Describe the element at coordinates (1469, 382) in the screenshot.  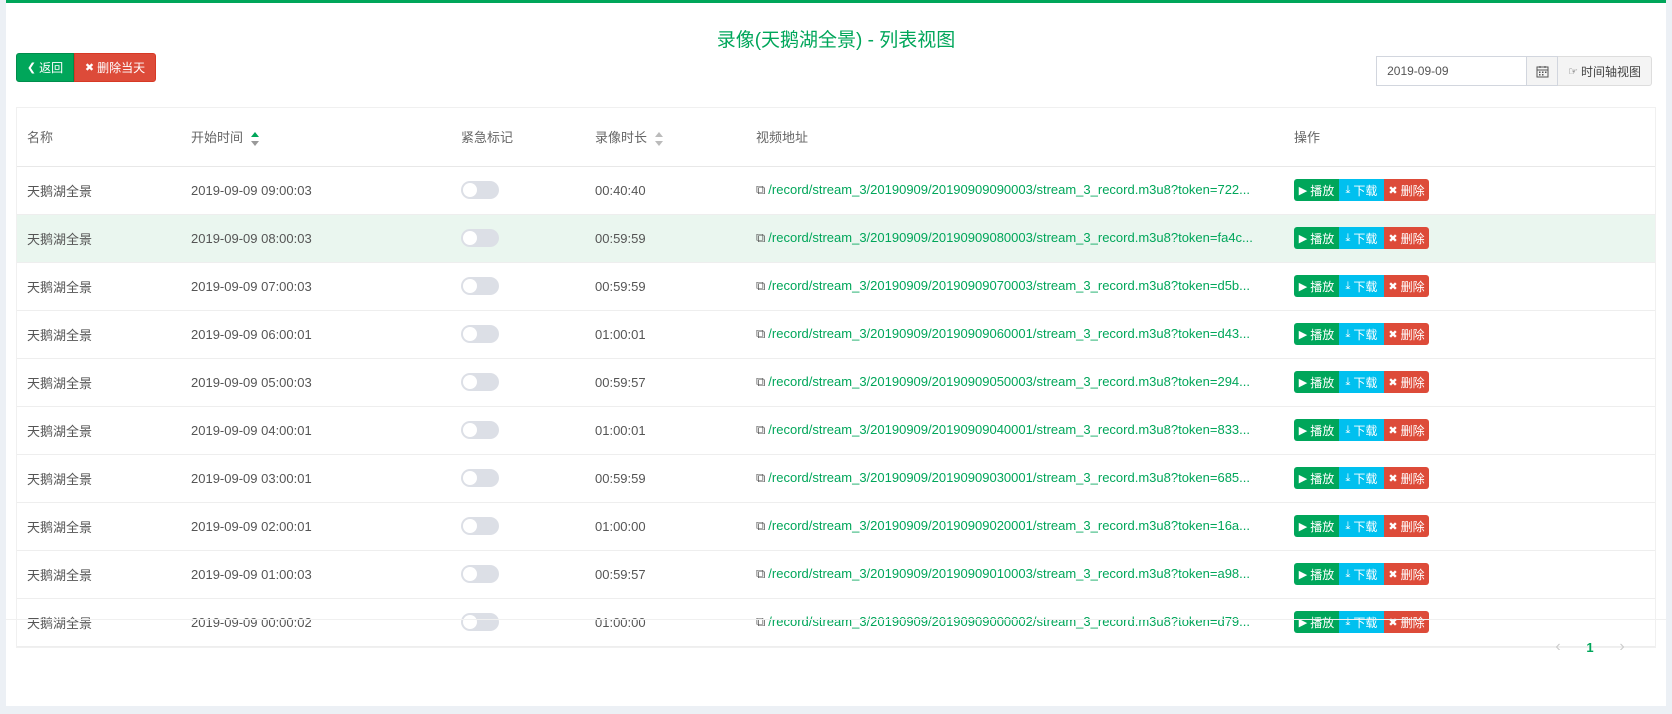
I see `cell-actions: ▶ 播放 ⤓ 下载 ✖ 删除` at that location.